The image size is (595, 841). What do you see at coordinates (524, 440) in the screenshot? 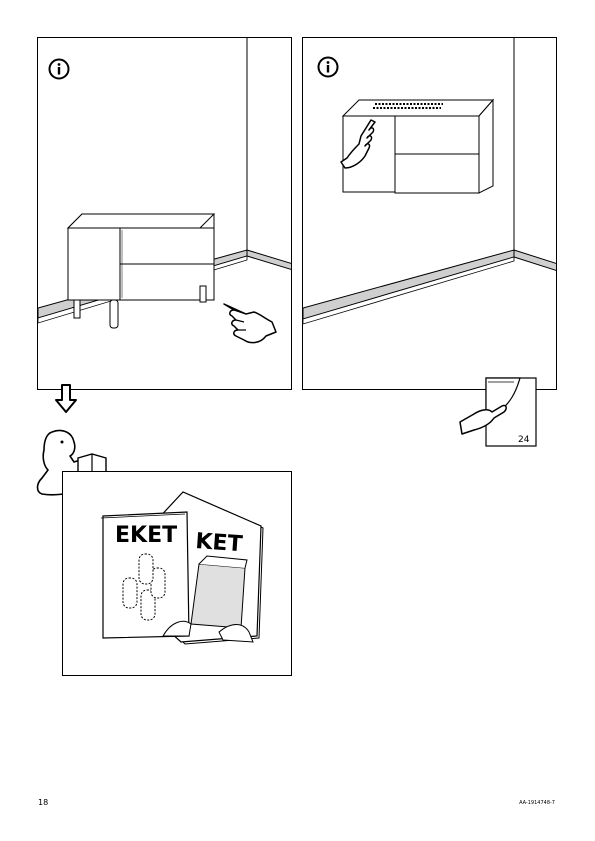
I see `page-reference-number: 24` at bounding box center [524, 440].